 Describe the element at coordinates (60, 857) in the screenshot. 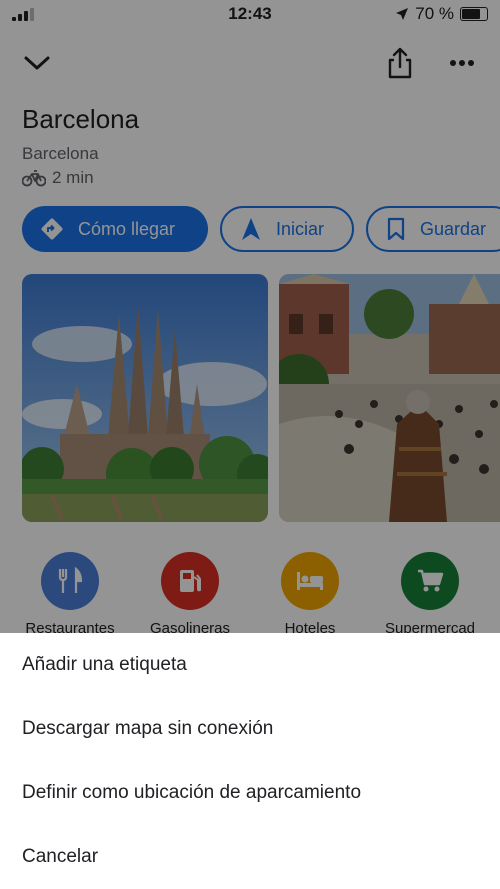

I see `cancel-option: Cancelar` at that location.